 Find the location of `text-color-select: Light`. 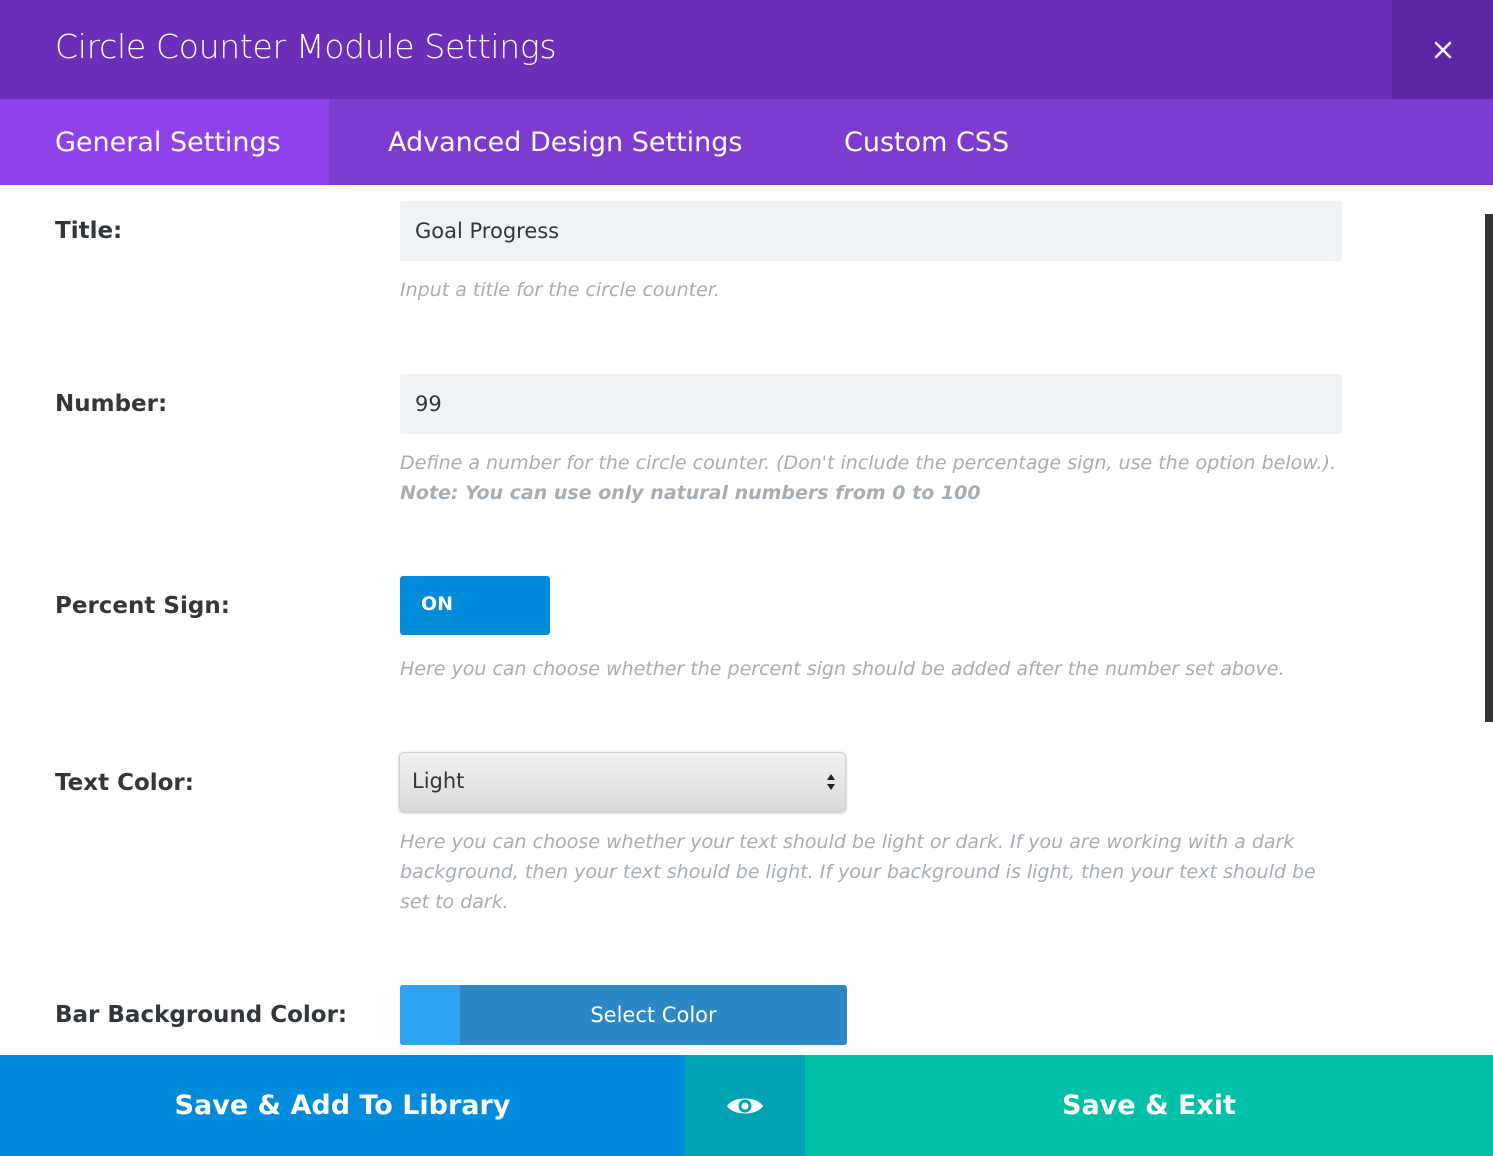

text-color-select: Light is located at coordinates (622, 782).